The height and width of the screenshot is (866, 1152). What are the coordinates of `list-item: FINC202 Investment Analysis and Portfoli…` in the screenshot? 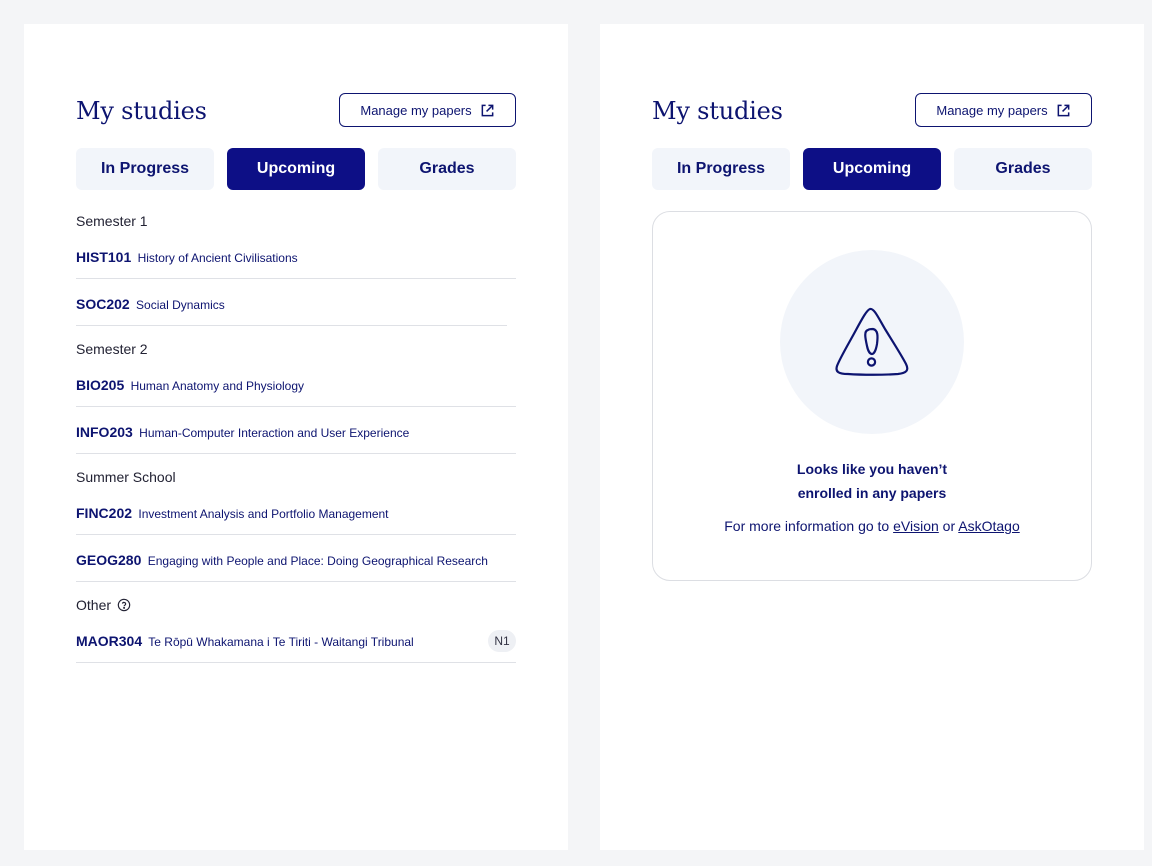 It's located at (296, 517).